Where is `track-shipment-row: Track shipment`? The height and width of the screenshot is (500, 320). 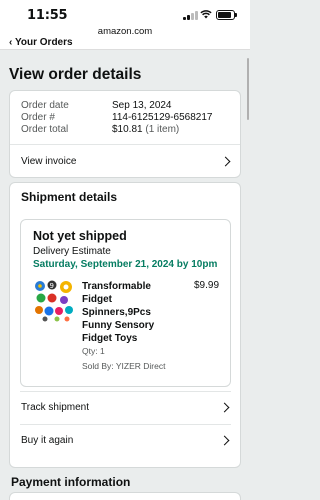
track-shipment-row: Track shipment is located at coordinates (125, 408).